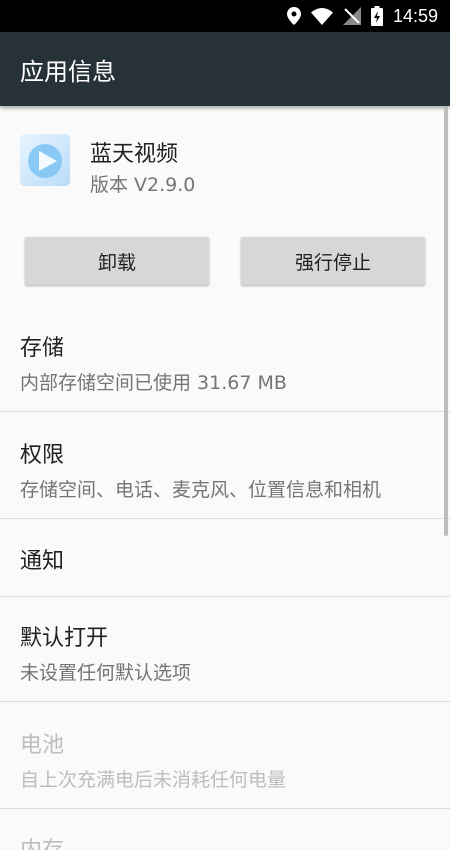 Image resolution: width=450 pixels, height=850 pixels. Describe the element at coordinates (225, 166) in the screenshot. I see `app-header: 蓝天视频 版本 V2.9.0` at that location.